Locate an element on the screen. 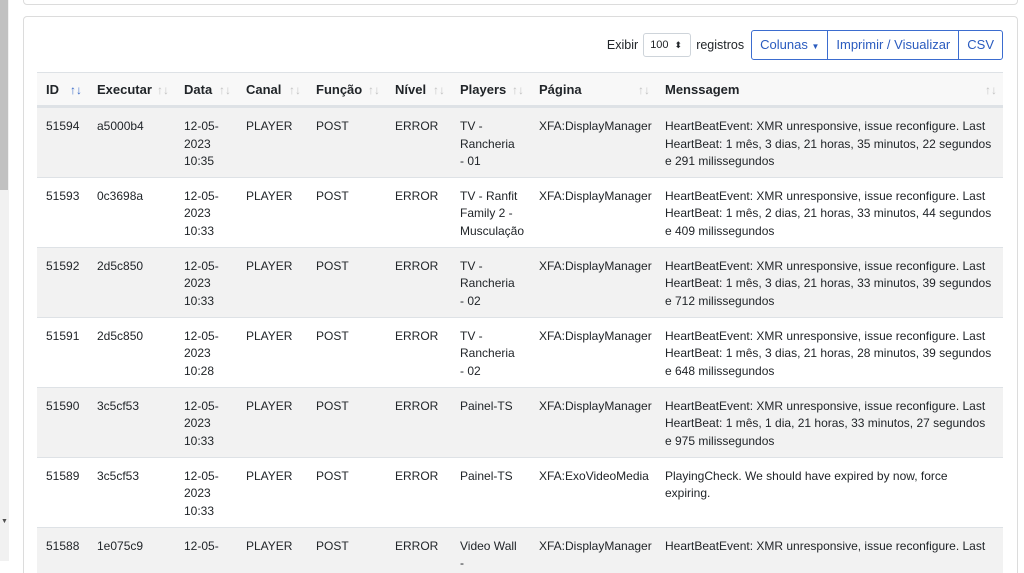 The image size is (1024, 573). column-label: Players is located at coordinates (483, 89).